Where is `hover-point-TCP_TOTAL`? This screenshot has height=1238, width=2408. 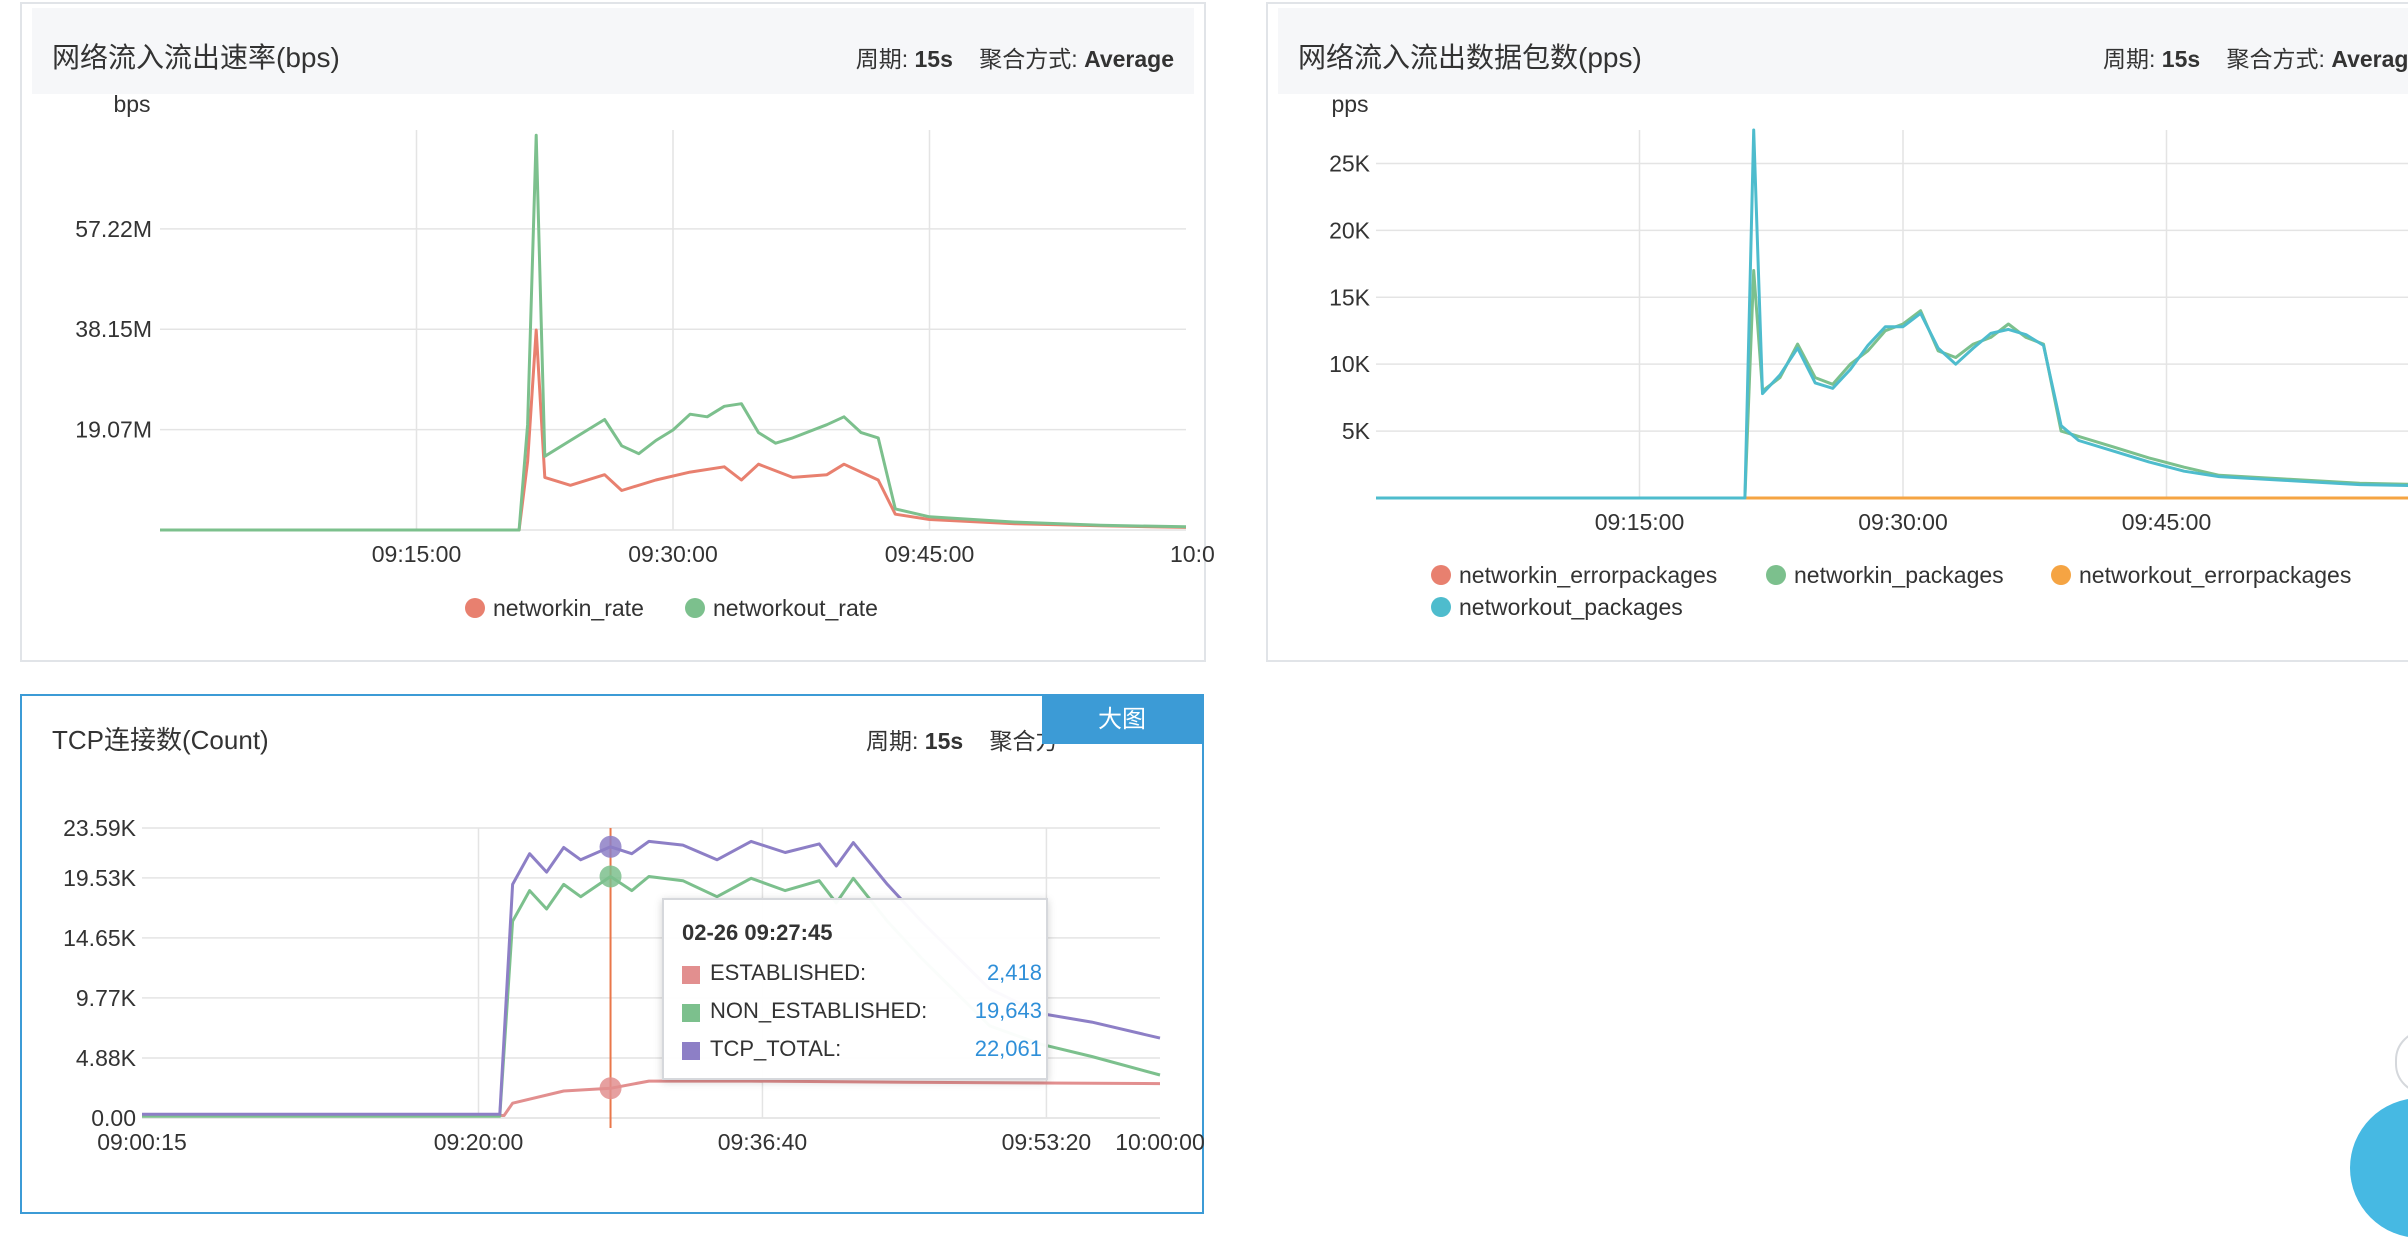
hover-point-TCP_TOTAL is located at coordinates (610, 846).